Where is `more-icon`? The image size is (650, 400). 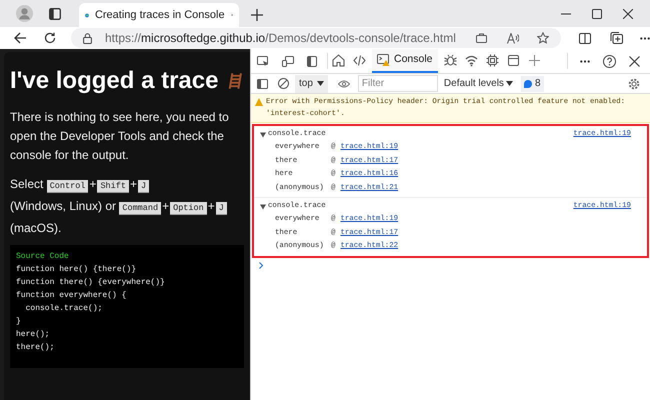 more-icon is located at coordinates (645, 38).